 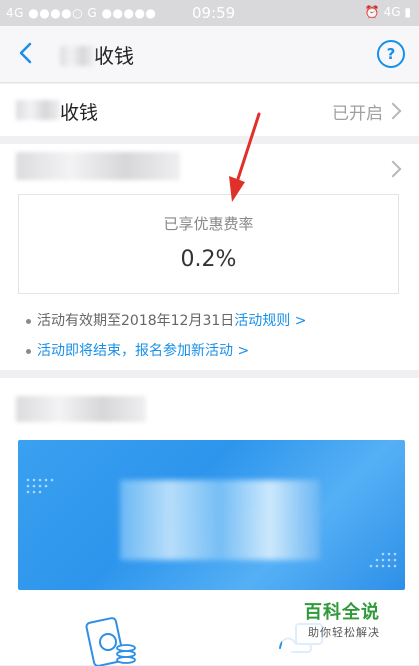 What do you see at coordinates (387, 12) in the screenshot?
I see `status-icons: ⏰ 4G ▮` at bounding box center [387, 12].